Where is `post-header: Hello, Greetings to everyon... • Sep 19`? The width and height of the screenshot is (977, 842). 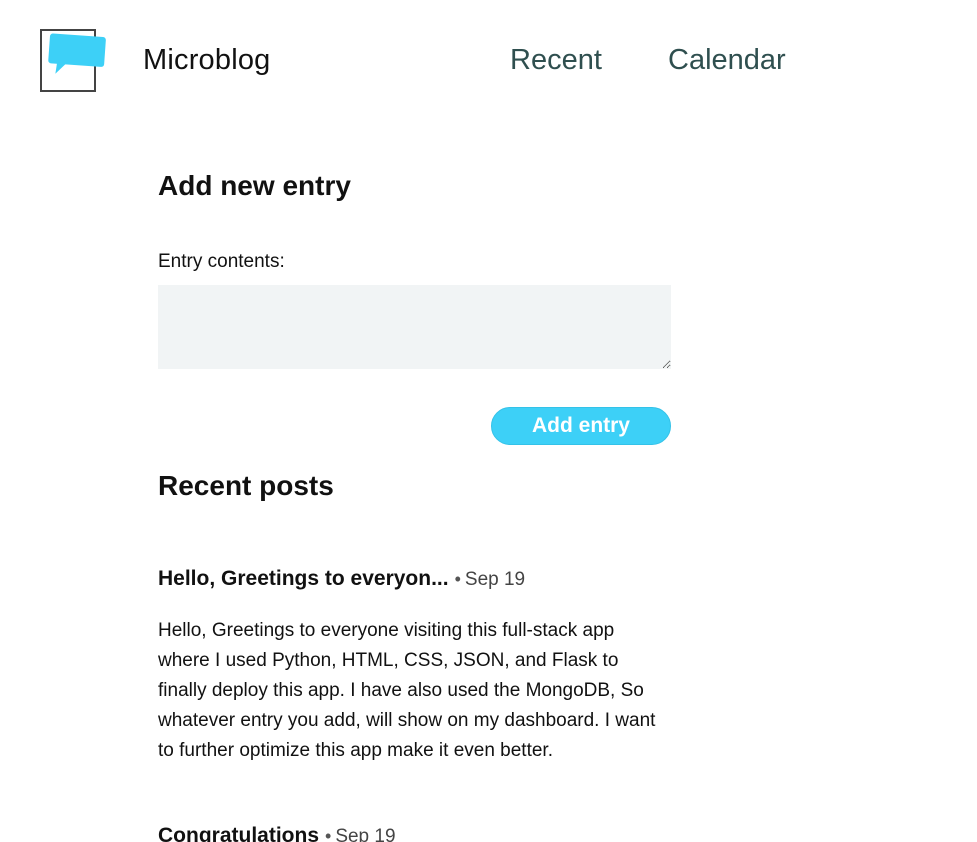 post-header: Hello, Greetings to everyon... • Sep 19 is located at coordinates (414, 579).